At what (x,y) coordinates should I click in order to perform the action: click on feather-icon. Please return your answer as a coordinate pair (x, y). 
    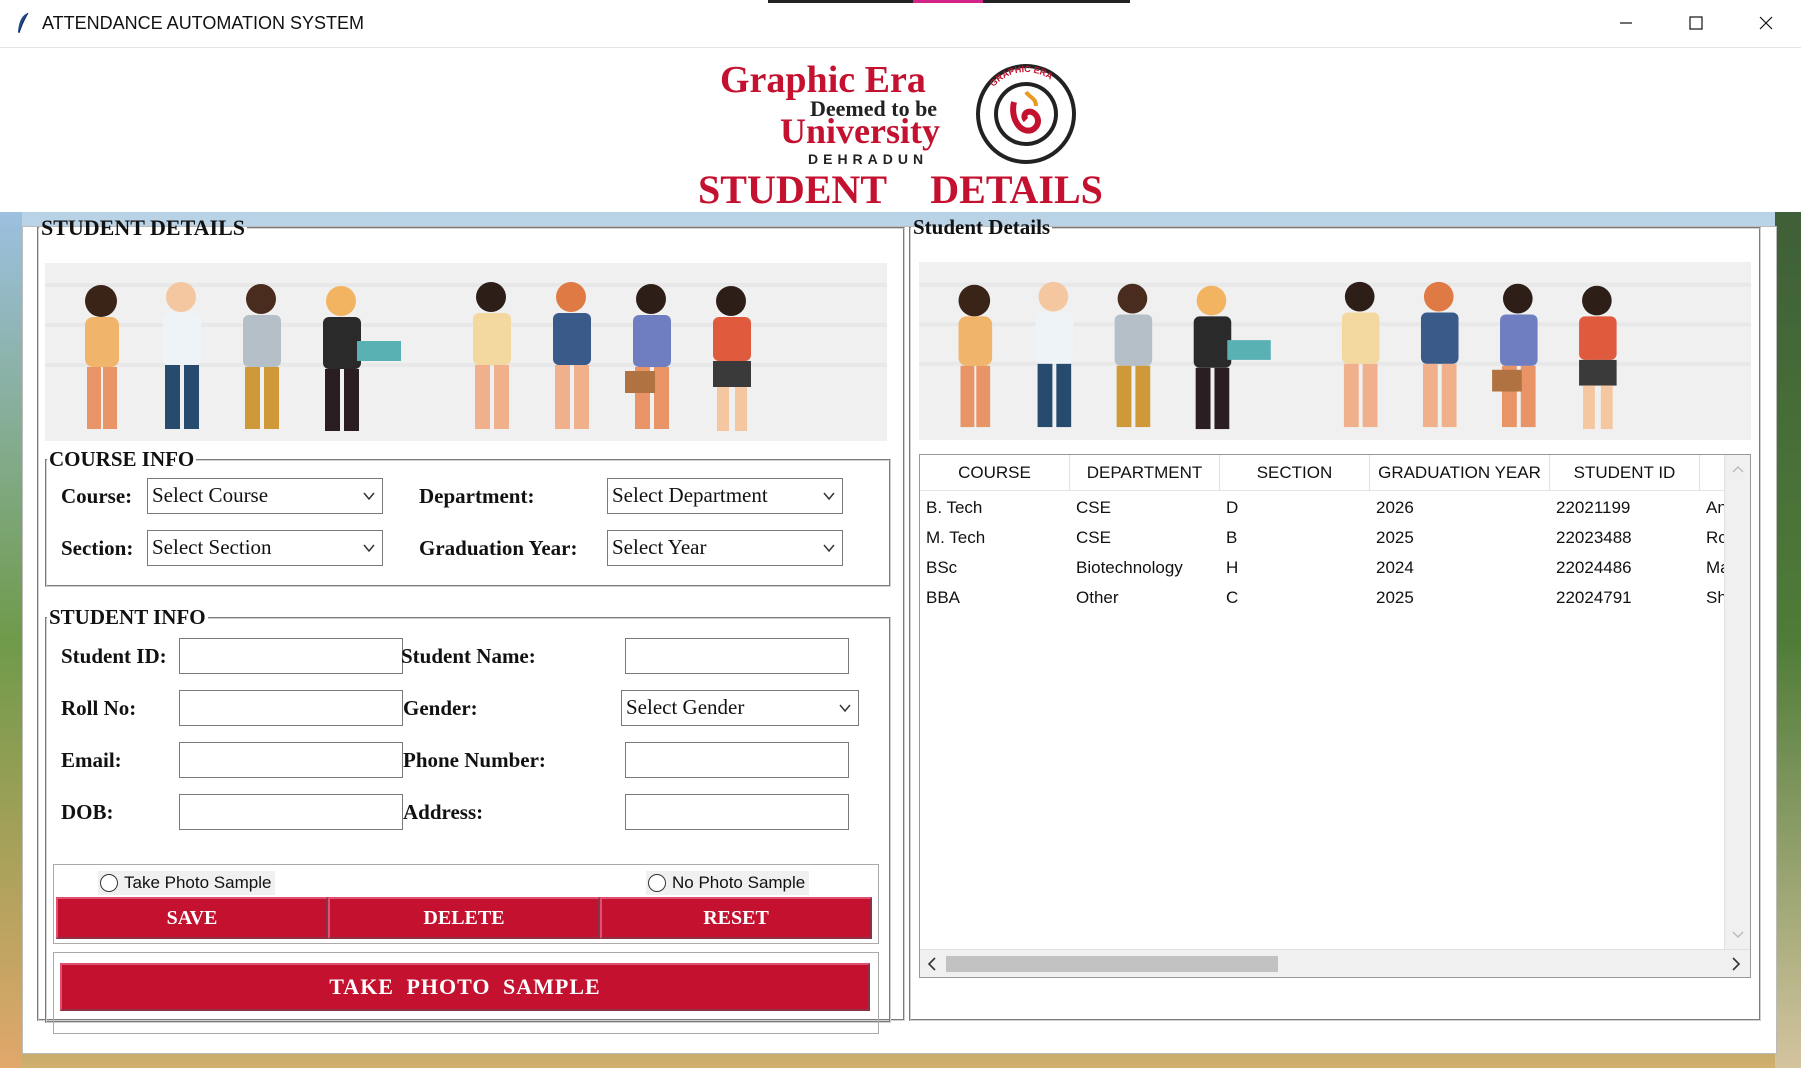
    Looking at the image, I should click on (23, 23).